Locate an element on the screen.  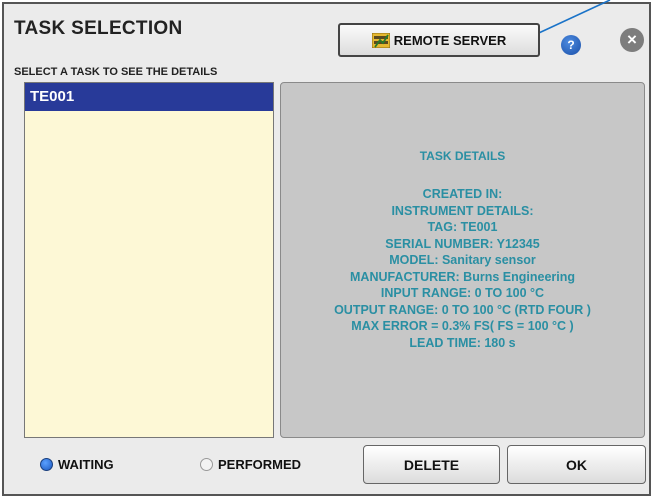
details-line: OUTPUT RANGE: 0 TO 100 °C (RTD FOUR ) is located at coordinates (462, 309).